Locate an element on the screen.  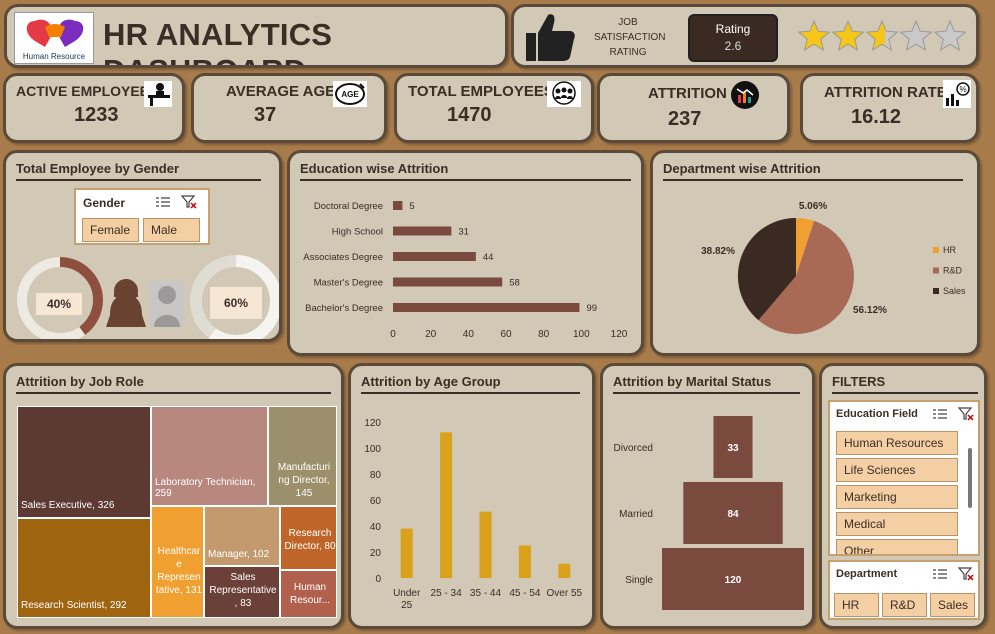
y-tick-label: 100 is located at coordinates (372, 449).